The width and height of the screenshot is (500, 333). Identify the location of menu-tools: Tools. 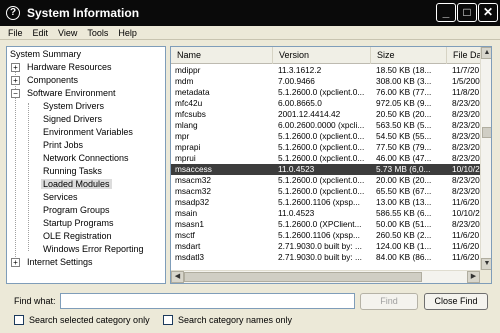
(97, 33).